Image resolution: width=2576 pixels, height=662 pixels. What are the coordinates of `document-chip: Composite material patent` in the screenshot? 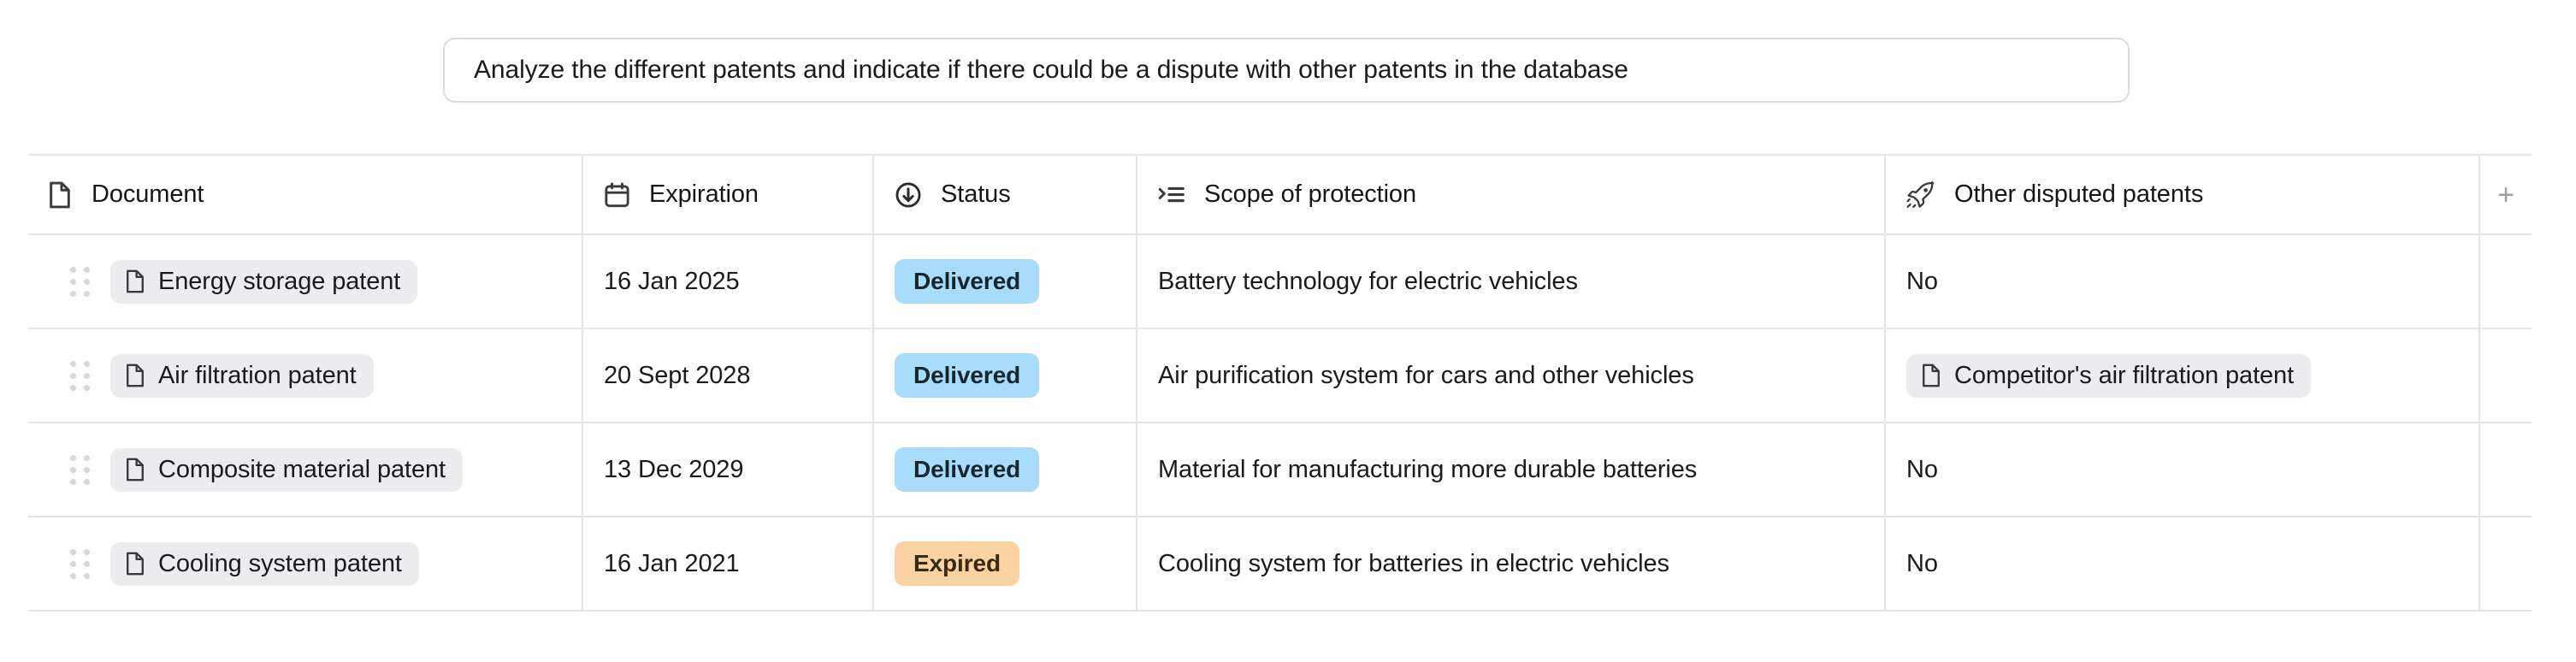 It's located at (286, 469).